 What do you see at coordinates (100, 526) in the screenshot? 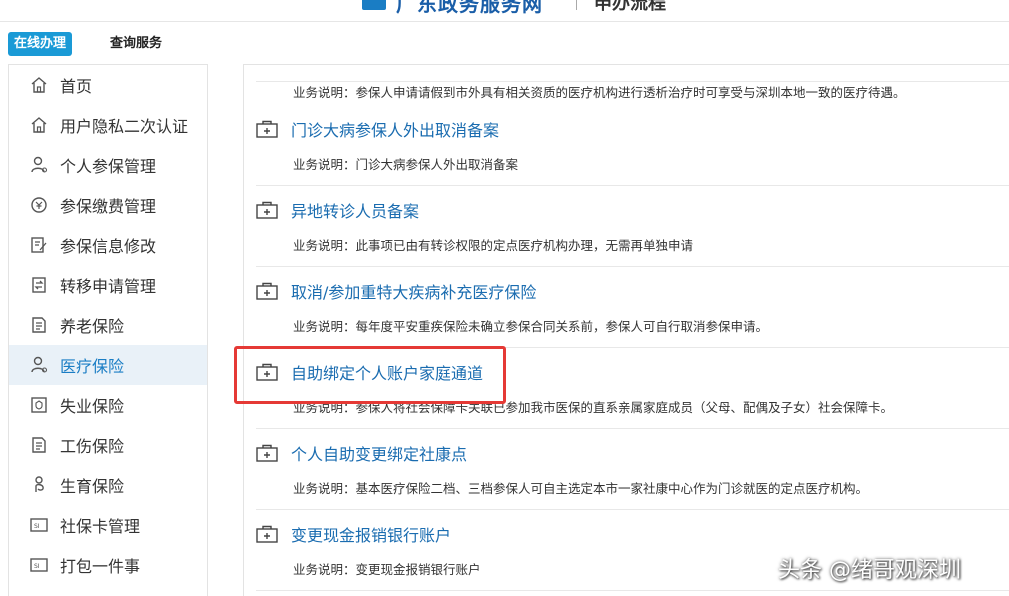
I see `sidebar-item-label: 社保卡管理` at bounding box center [100, 526].